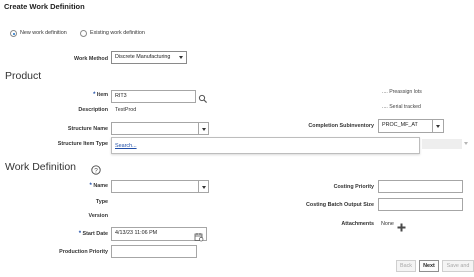  Describe the element at coordinates (101, 202) in the screenshot. I see `type-label: Type` at that location.